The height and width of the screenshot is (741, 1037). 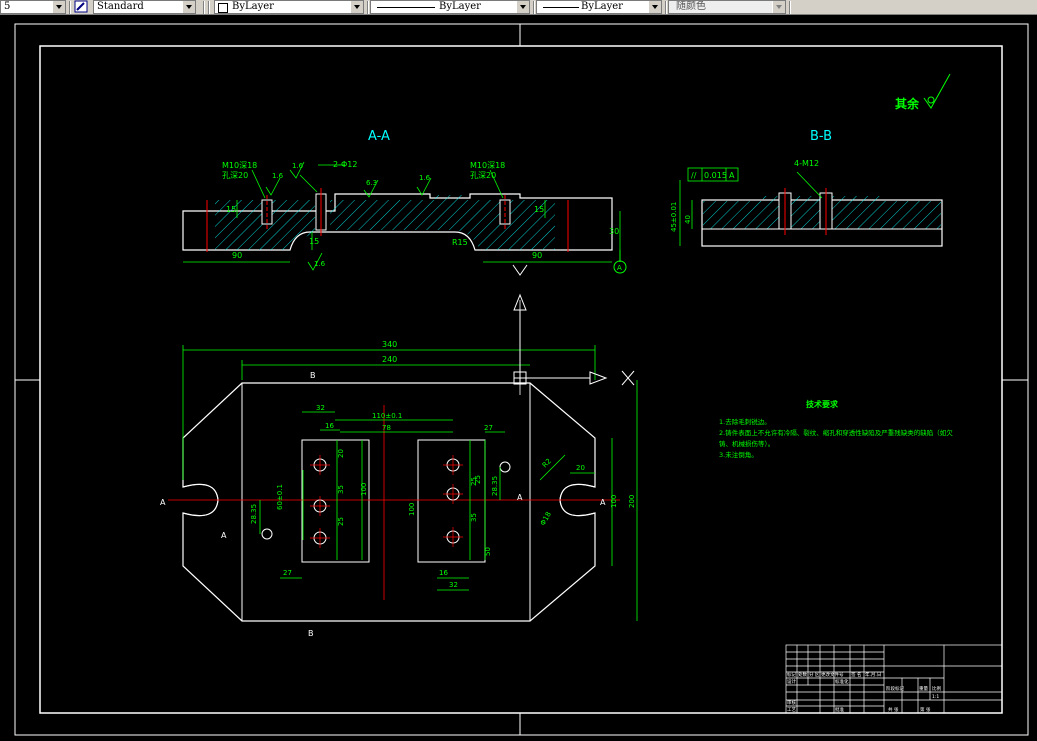 What do you see at coordinates (488, 551) in the screenshot?
I see `dim-50: 50` at bounding box center [488, 551].